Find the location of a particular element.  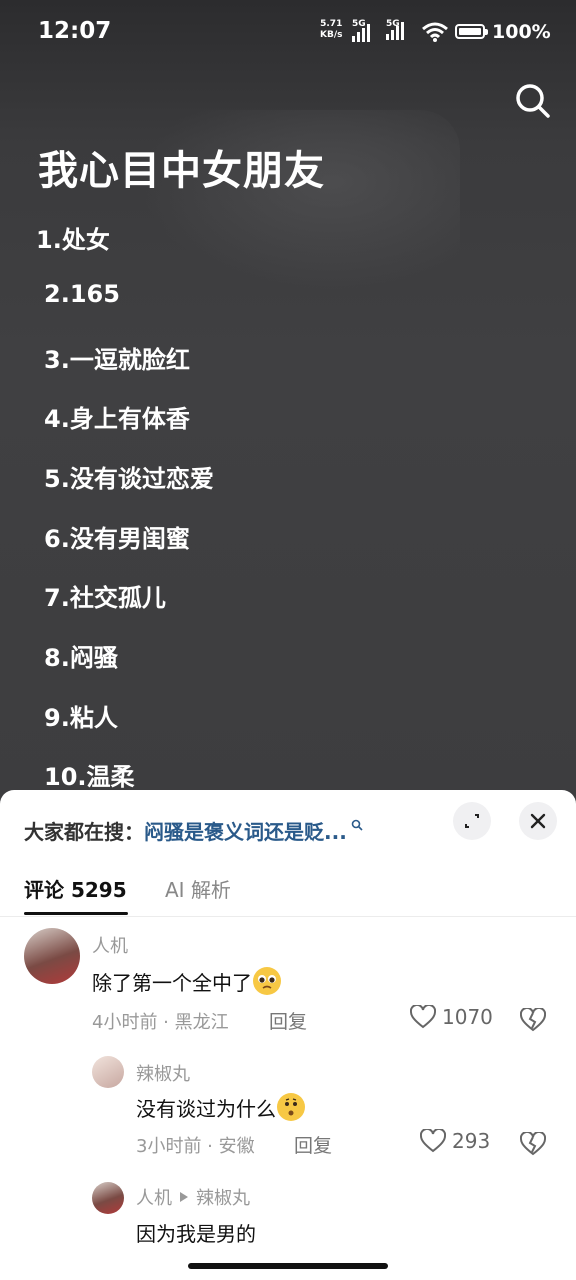

like-button: 293 is located at coordinates (455, 1141).